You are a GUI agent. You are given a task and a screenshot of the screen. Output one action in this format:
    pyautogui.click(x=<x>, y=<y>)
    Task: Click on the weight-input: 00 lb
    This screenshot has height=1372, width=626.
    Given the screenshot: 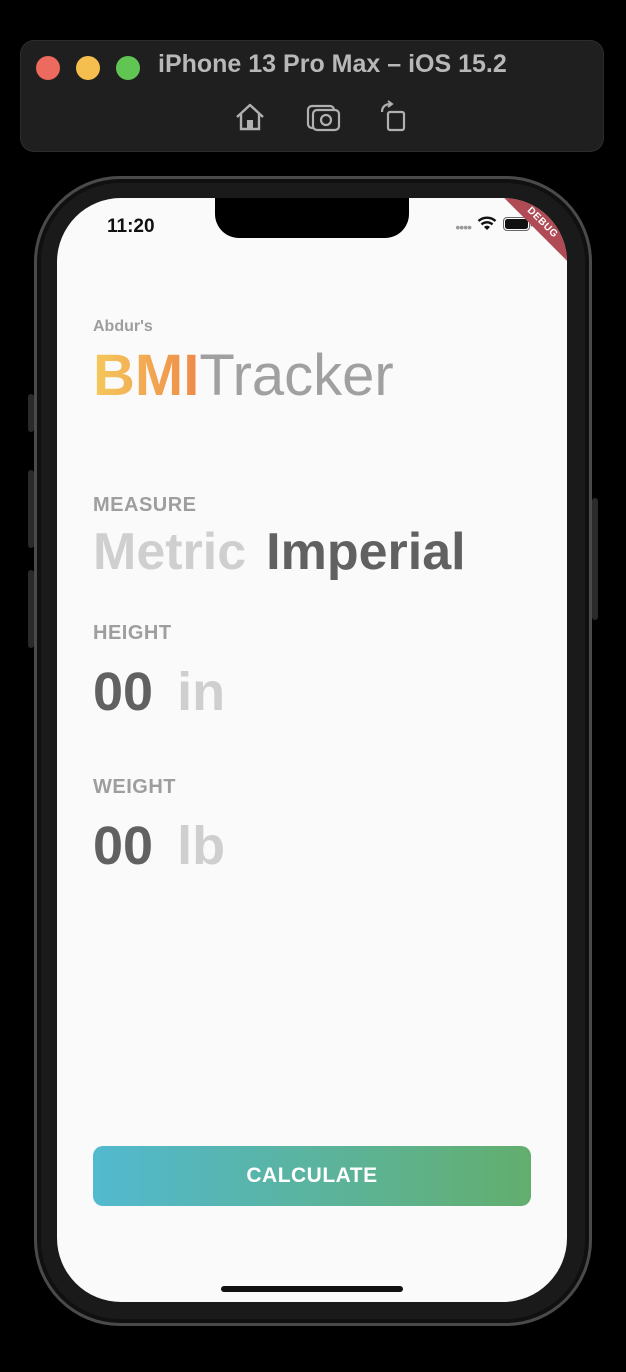 What is the action you would take?
    pyautogui.click(x=159, y=846)
    